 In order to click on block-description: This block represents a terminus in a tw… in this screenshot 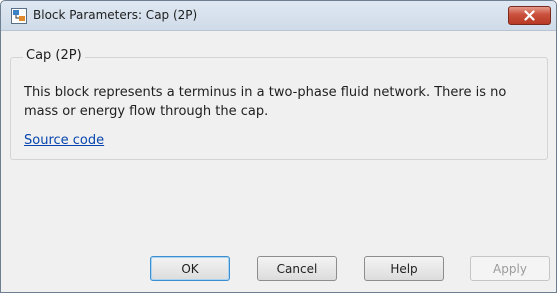, I will do `click(265, 102)`.